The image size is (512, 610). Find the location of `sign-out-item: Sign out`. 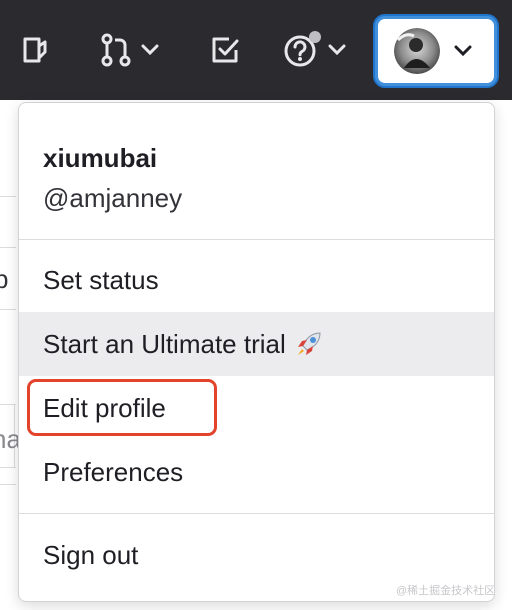

sign-out-item: Sign out is located at coordinates (256, 555).